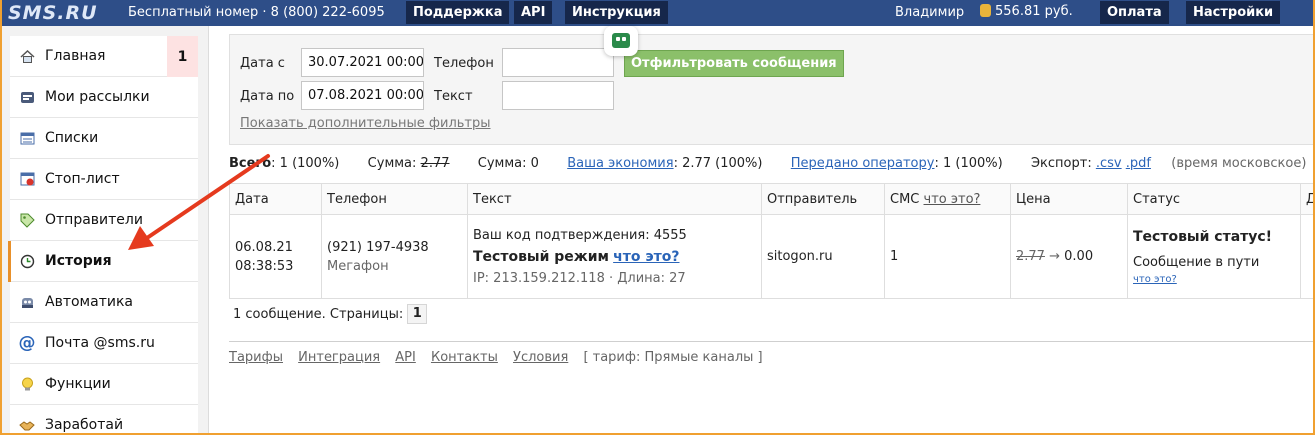 This screenshot has width=1315, height=435. What do you see at coordinates (27, 138) in the screenshot?
I see `list-icon` at bounding box center [27, 138].